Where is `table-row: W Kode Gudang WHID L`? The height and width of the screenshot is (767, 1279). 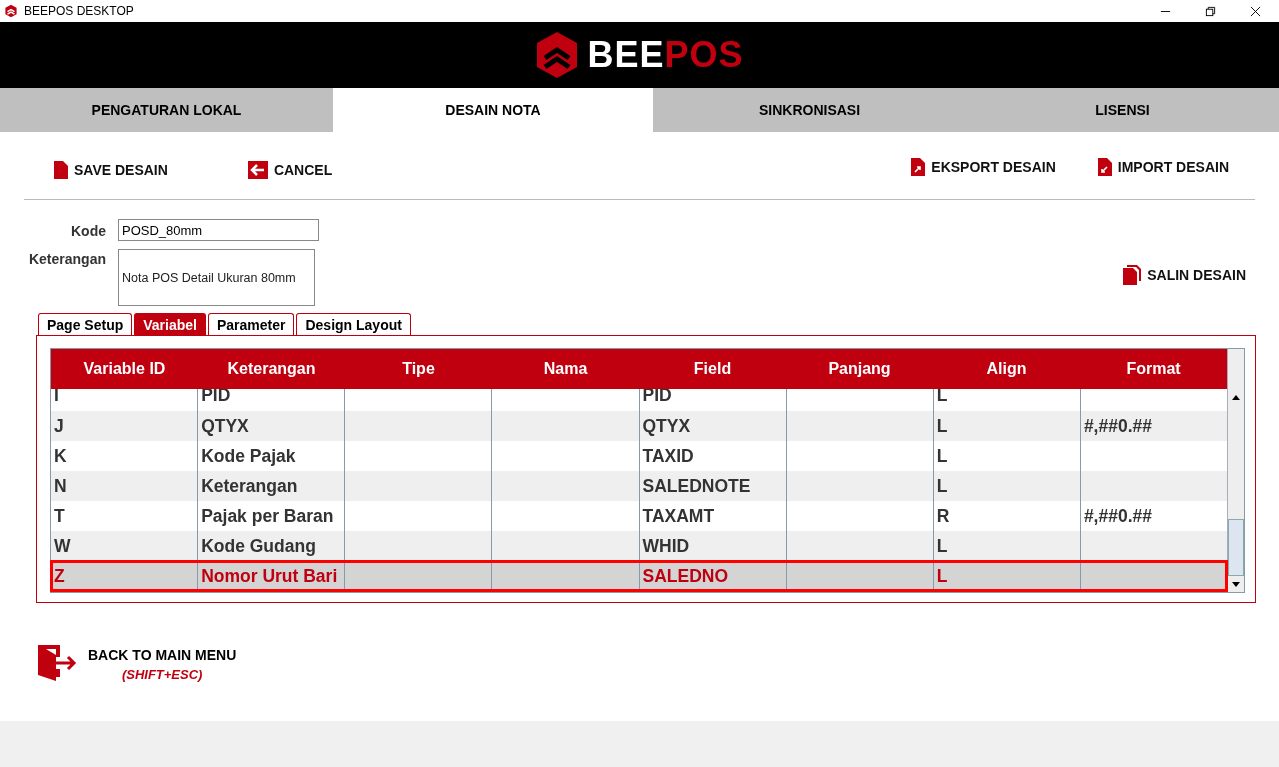 table-row: W Kode Gudang WHID L is located at coordinates (639, 546).